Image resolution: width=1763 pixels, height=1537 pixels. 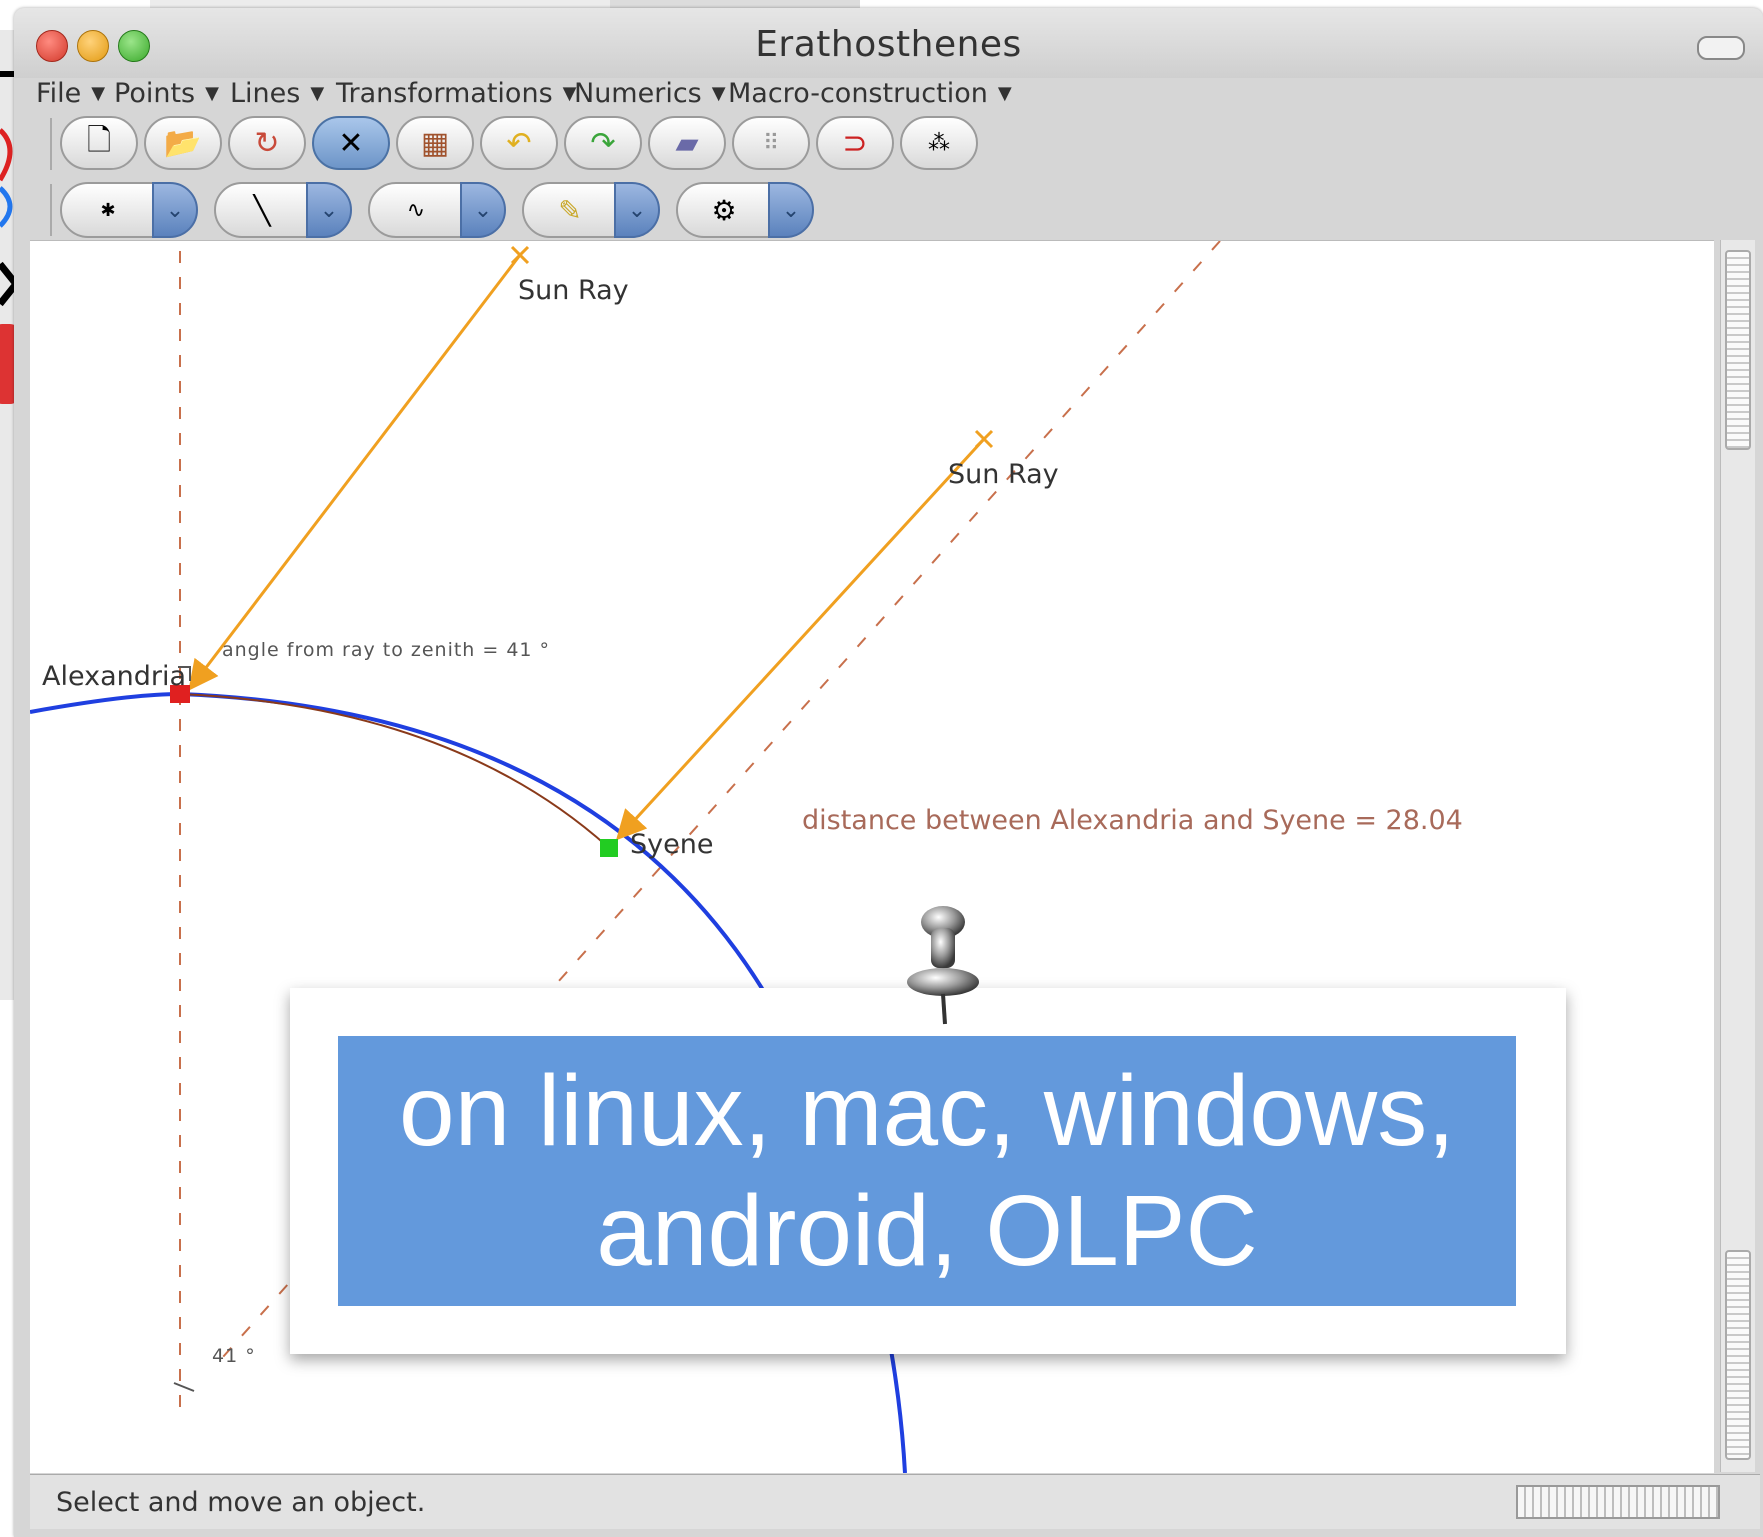 I want to click on platforms-banner: on linux, mac, windows, android, OLPC, so click(x=927, y=1171).